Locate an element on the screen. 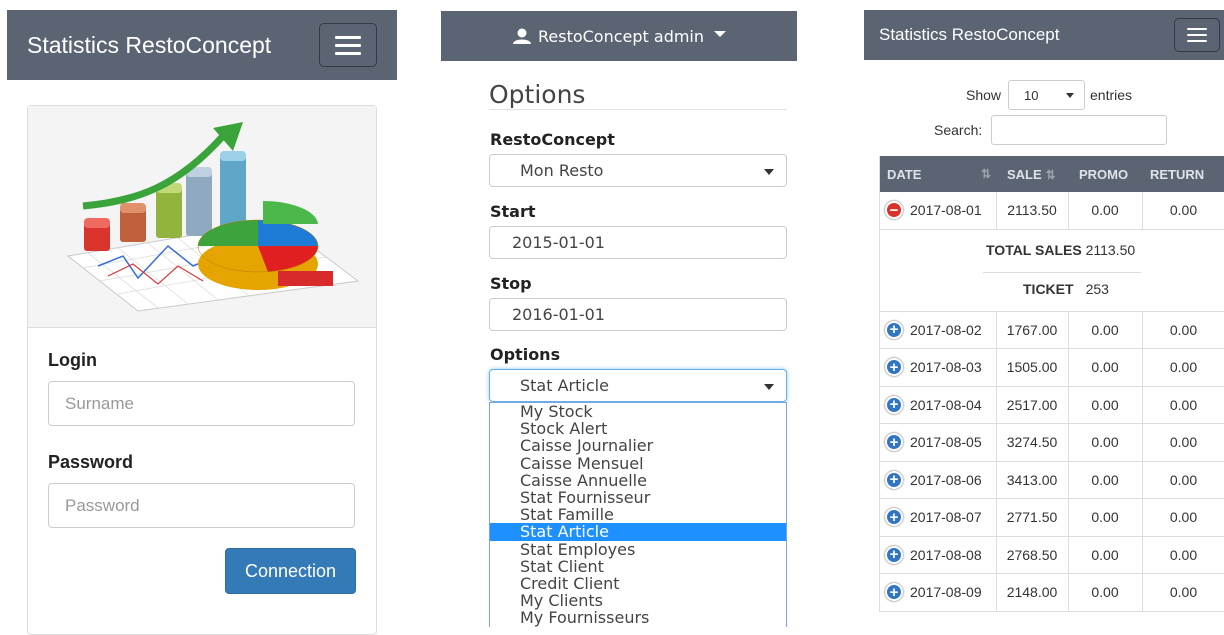  dropdown-option: Stat Famille is located at coordinates (638, 514).